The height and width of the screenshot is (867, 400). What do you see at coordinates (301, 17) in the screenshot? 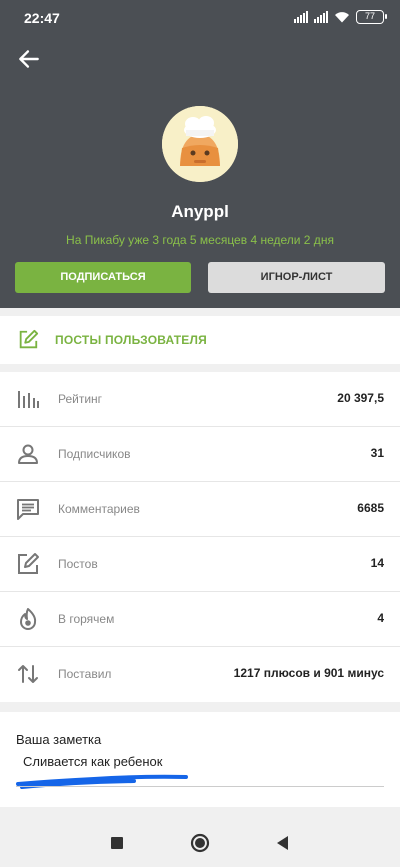
I see `signal-icon` at bounding box center [301, 17].